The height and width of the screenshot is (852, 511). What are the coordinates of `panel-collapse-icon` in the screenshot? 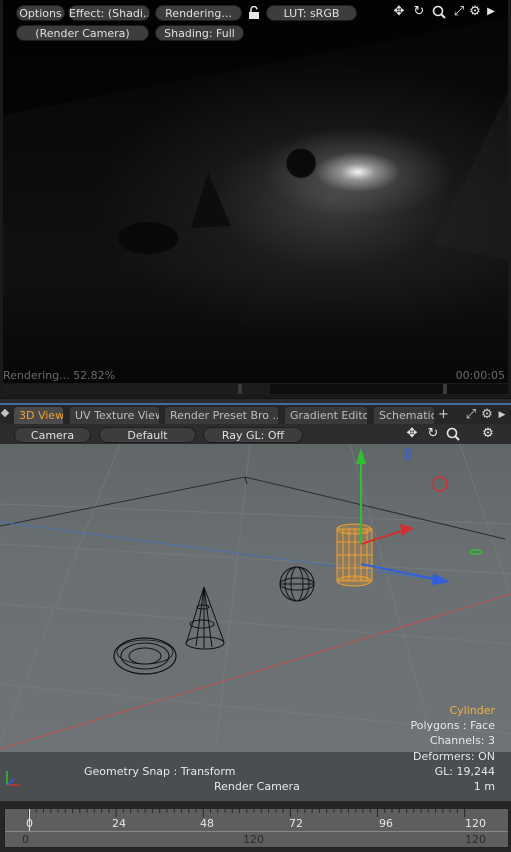 It's located at (5, 413).